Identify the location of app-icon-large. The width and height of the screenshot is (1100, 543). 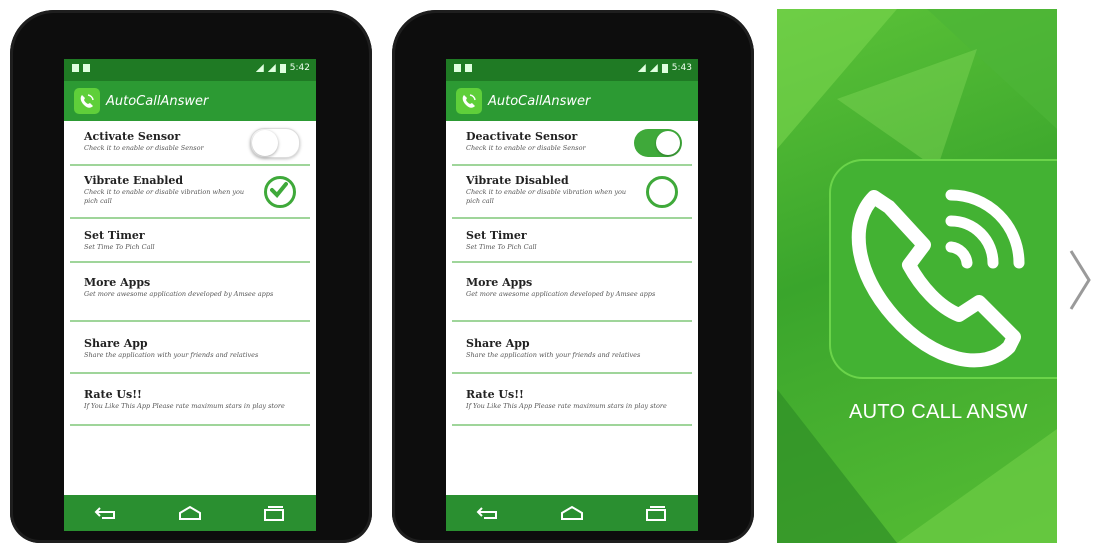
(943, 269).